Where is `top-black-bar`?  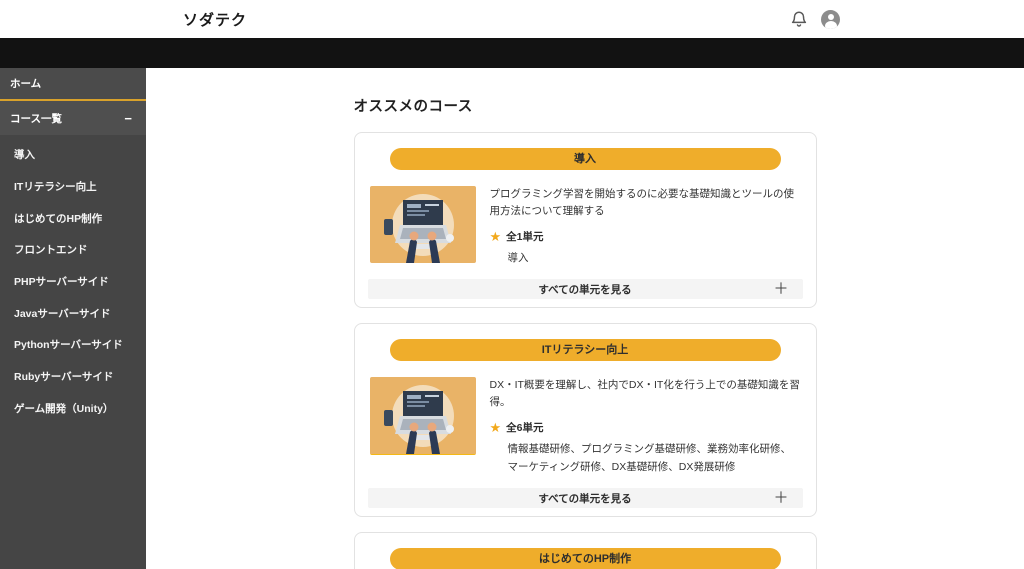
top-black-bar is located at coordinates (512, 53).